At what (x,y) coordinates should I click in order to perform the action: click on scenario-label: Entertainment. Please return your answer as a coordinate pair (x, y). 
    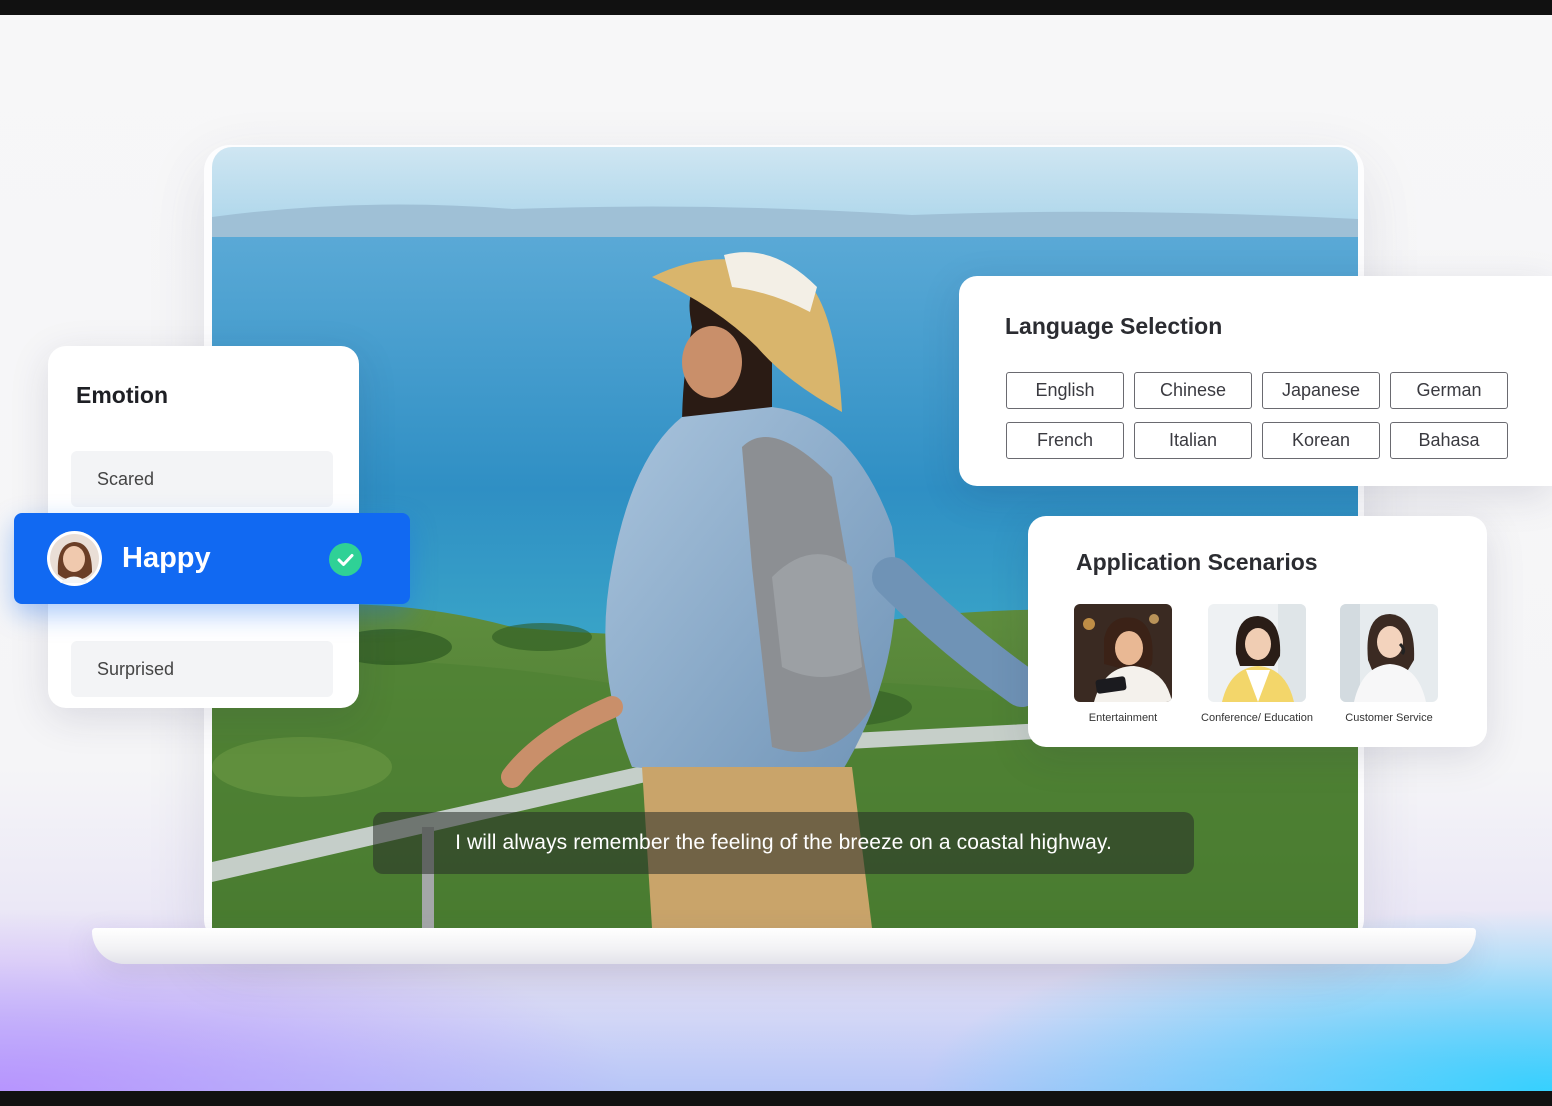
    Looking at the image, I should click on (1123, 718).